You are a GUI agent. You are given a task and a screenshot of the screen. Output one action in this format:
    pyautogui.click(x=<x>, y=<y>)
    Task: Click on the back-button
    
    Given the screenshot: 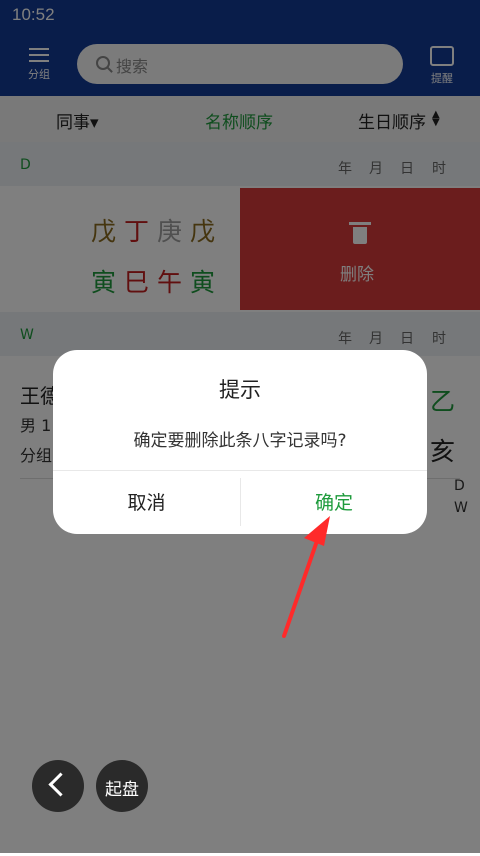 What is the action you would take?
    pyautogui.click(x=58, y=786)
    